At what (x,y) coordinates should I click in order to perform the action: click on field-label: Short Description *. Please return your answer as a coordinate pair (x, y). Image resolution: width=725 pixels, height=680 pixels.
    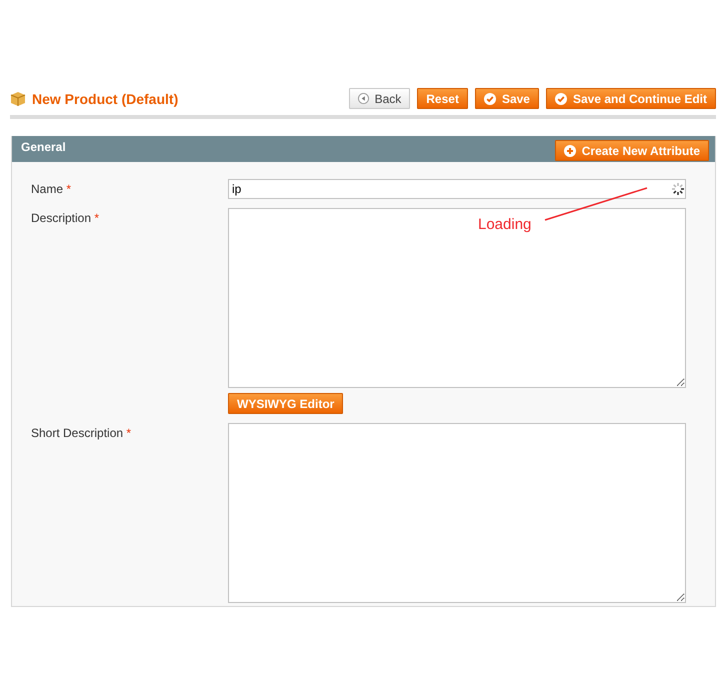
    Looking at the image, I should click on (81, 433).